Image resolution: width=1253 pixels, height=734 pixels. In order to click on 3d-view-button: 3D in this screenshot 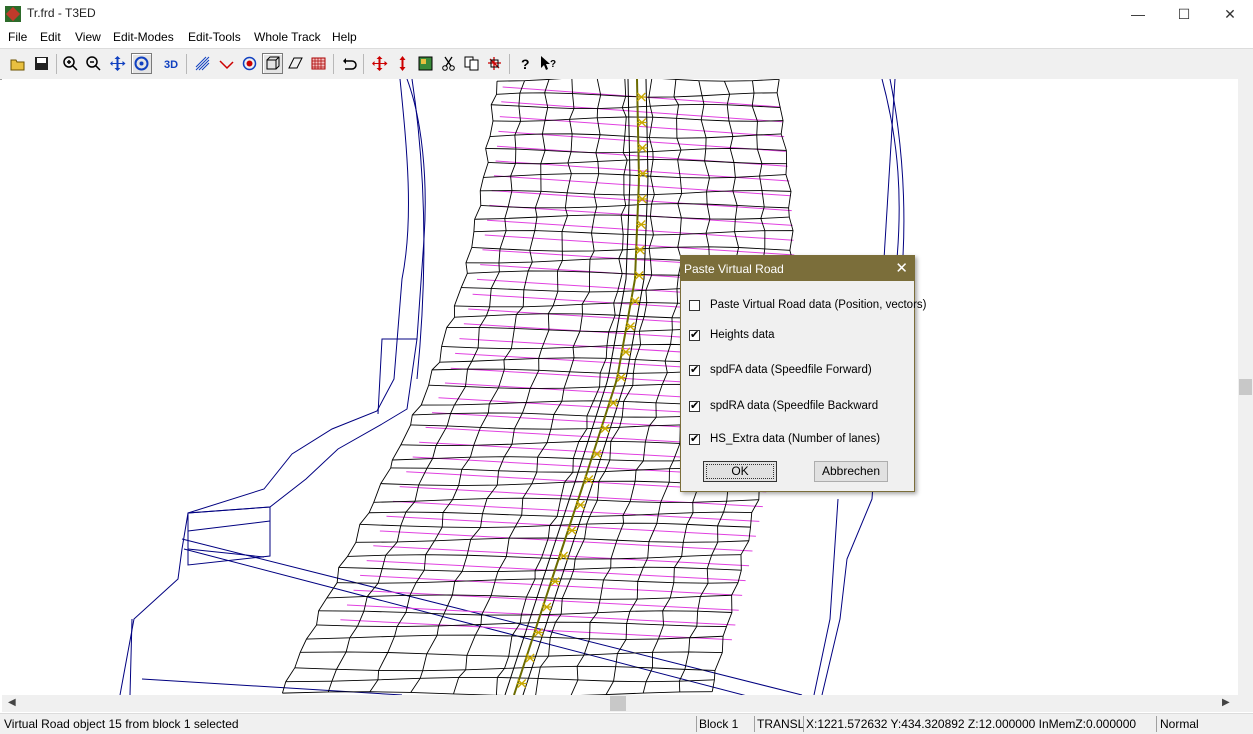, I will do `click(171, 63)`.